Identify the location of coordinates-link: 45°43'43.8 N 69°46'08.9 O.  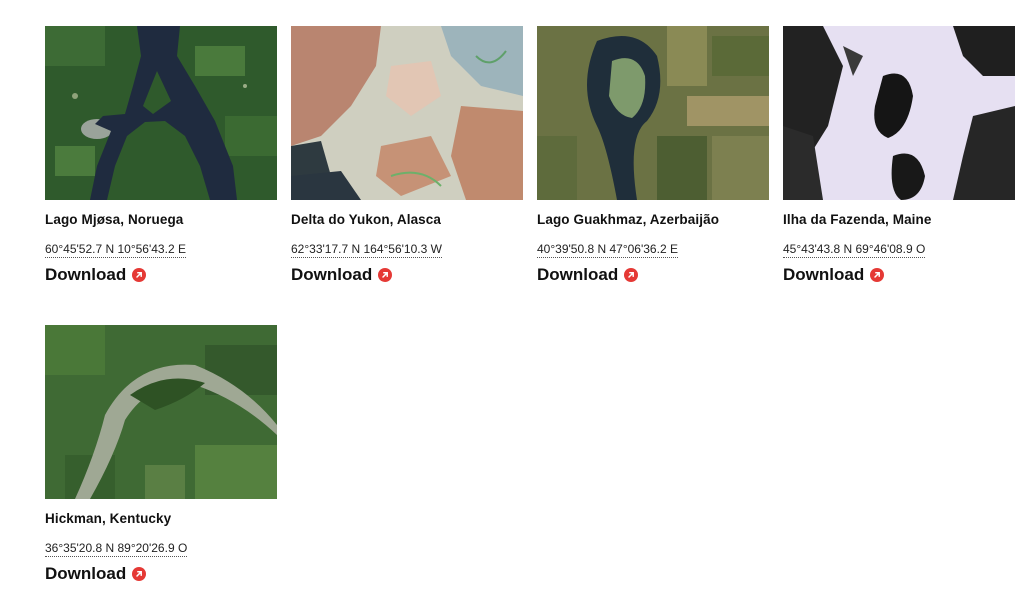
(854, 250).